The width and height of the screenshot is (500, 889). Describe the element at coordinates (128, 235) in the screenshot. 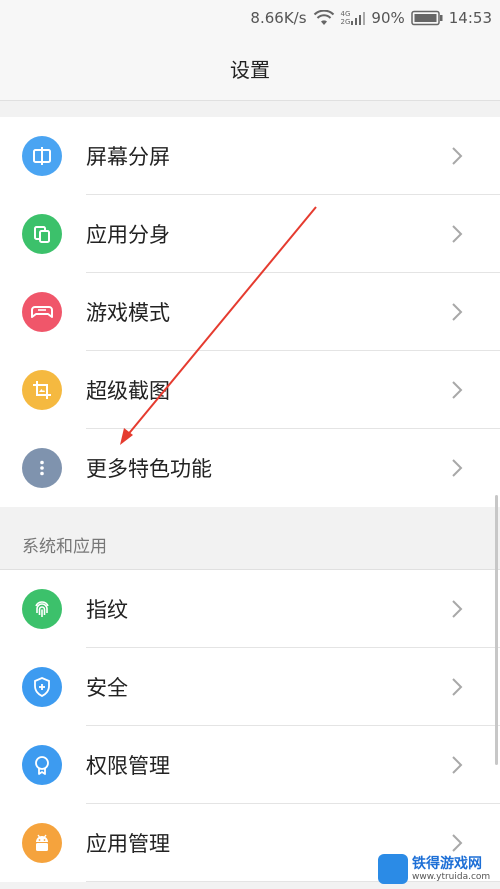

I see `row-label: 应用分身` at that location.